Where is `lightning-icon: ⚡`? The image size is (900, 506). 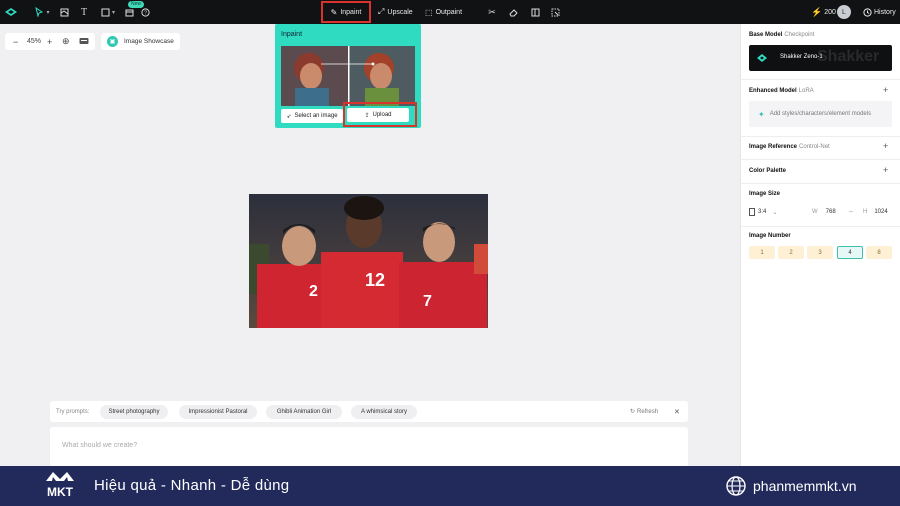
lightning-icon: ⚡ is located at coordinates (817, 11).